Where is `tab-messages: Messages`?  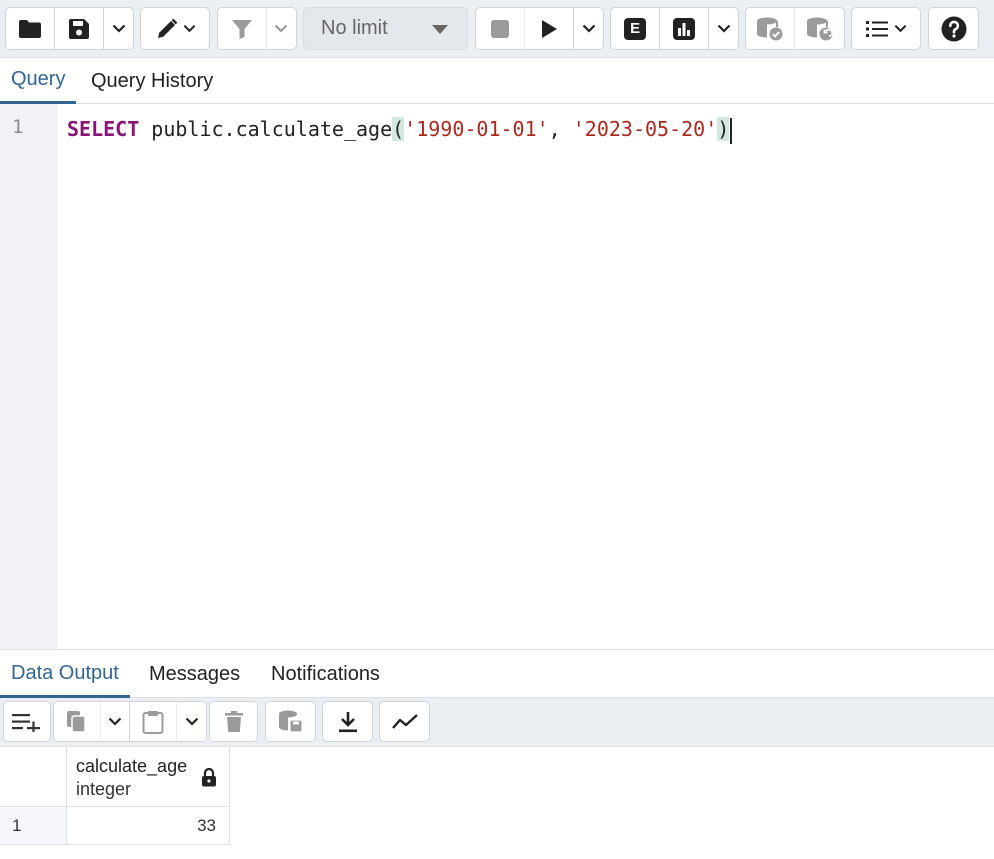
tab-messages: Messages is located at coordinates (194, 674).